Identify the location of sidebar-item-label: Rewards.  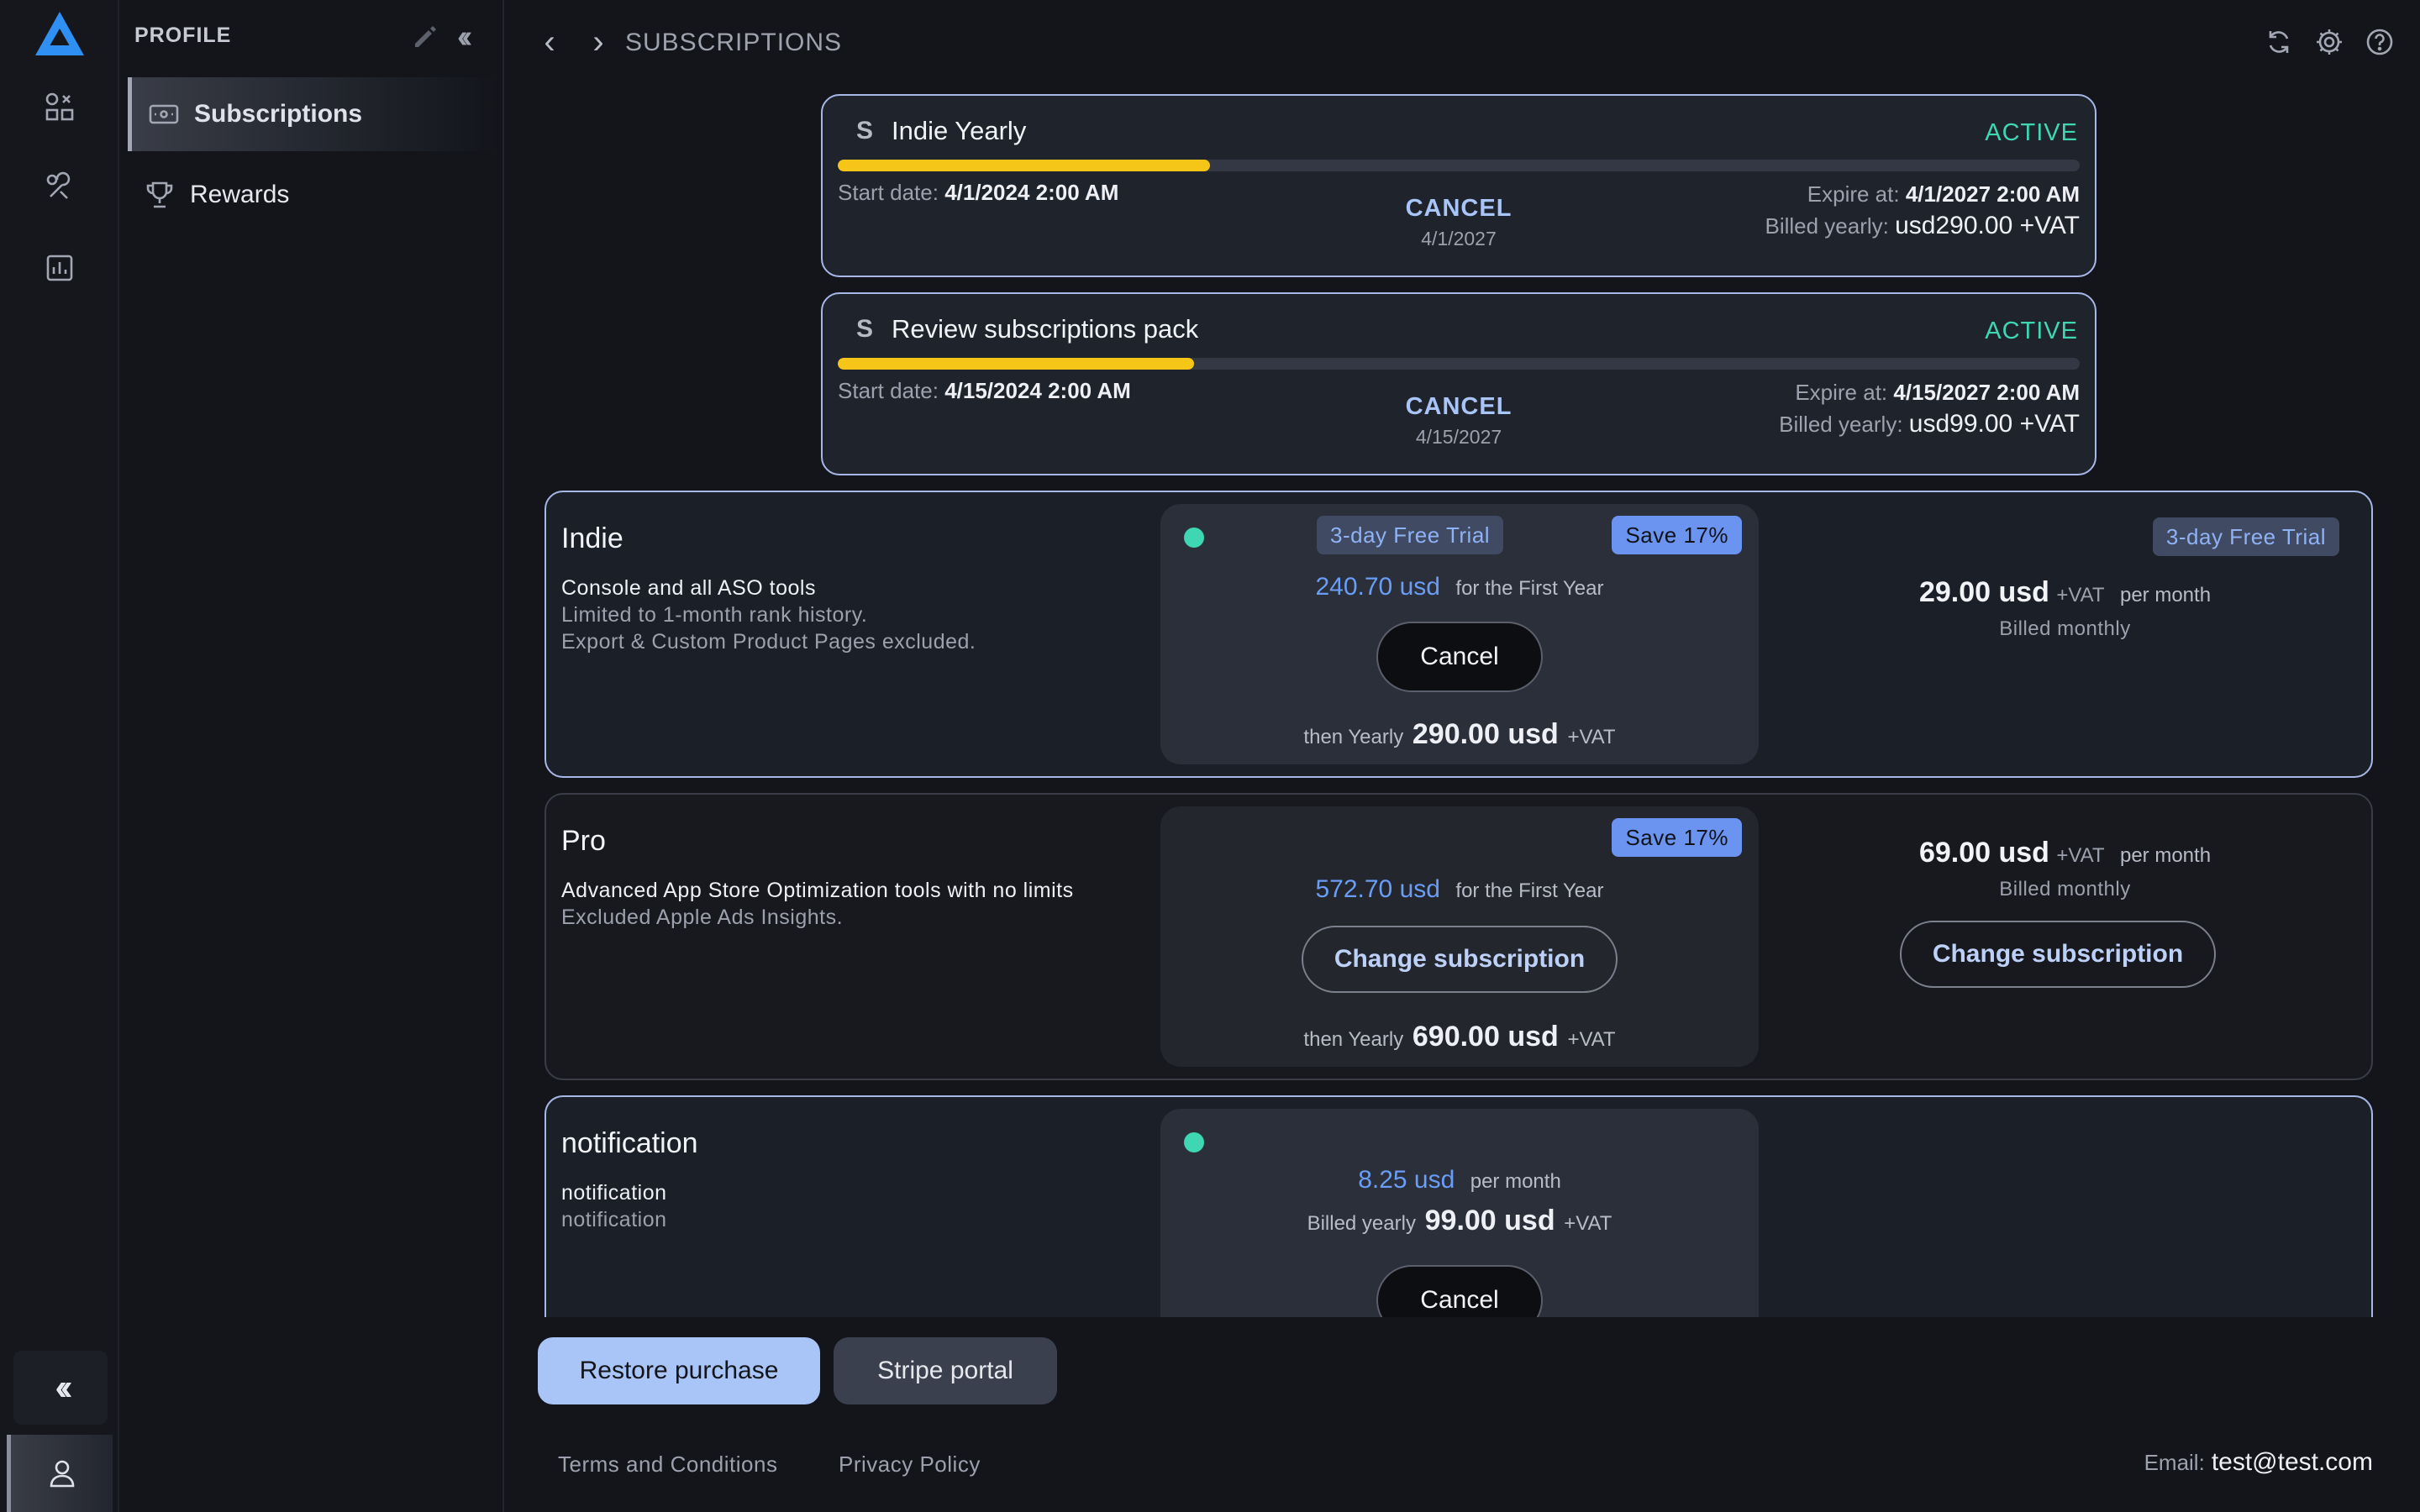
(240, 194).